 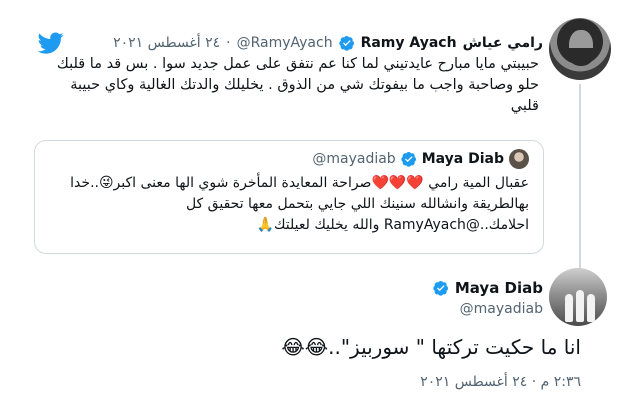 I want to click on main-tweet-author: Maya Diab, so click(x=488, y=288).